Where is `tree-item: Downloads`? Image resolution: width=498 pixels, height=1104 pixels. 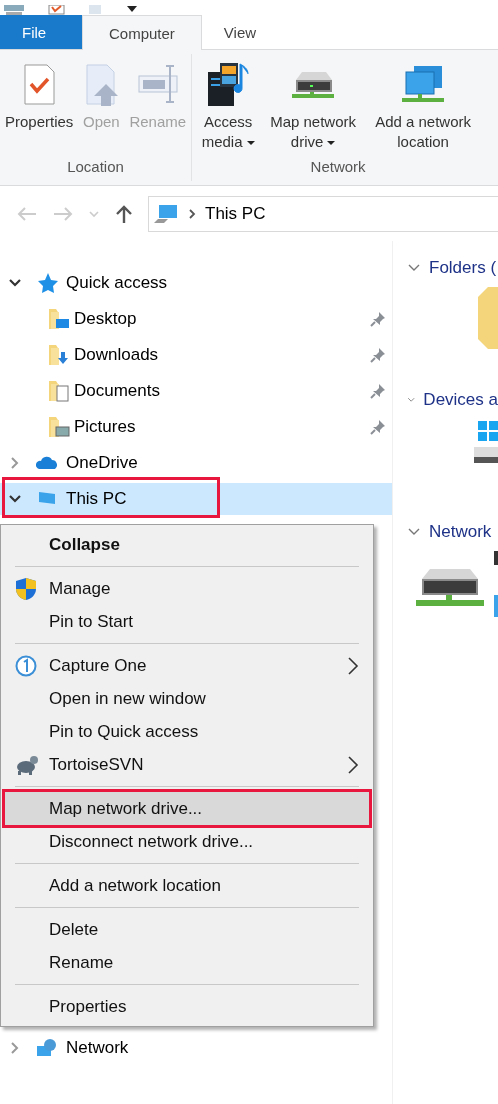
tree-item: Downloads is located at coordinates (196, 355).